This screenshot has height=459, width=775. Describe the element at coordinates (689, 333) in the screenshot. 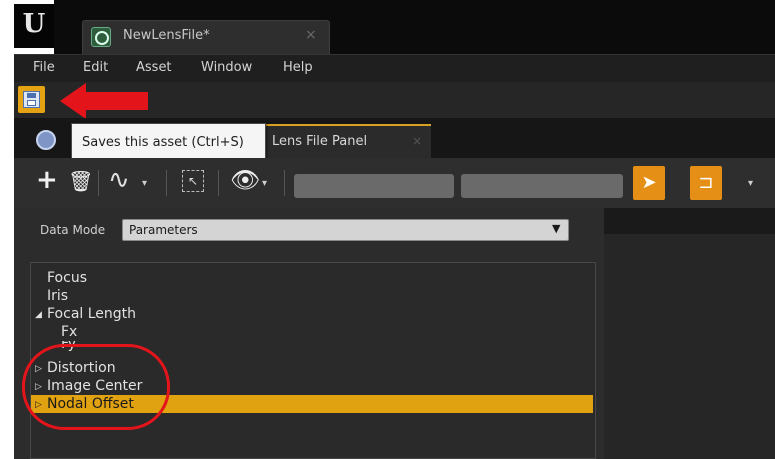

I see `curve-editor-area` at that location.